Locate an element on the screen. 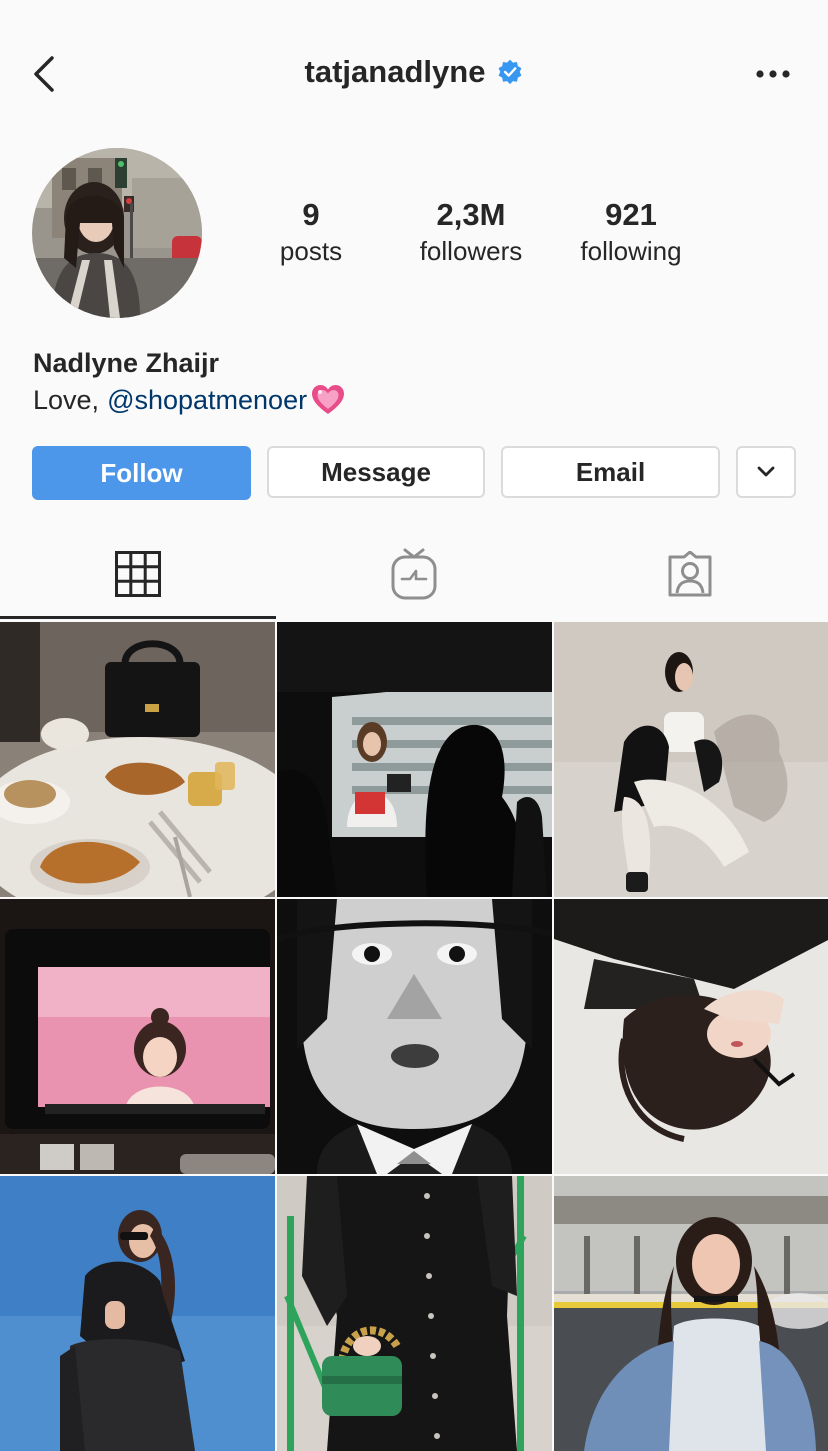 The height and width of the screenshot is (1451, 828). followers-label: followers is located at coordinates (471, 251).